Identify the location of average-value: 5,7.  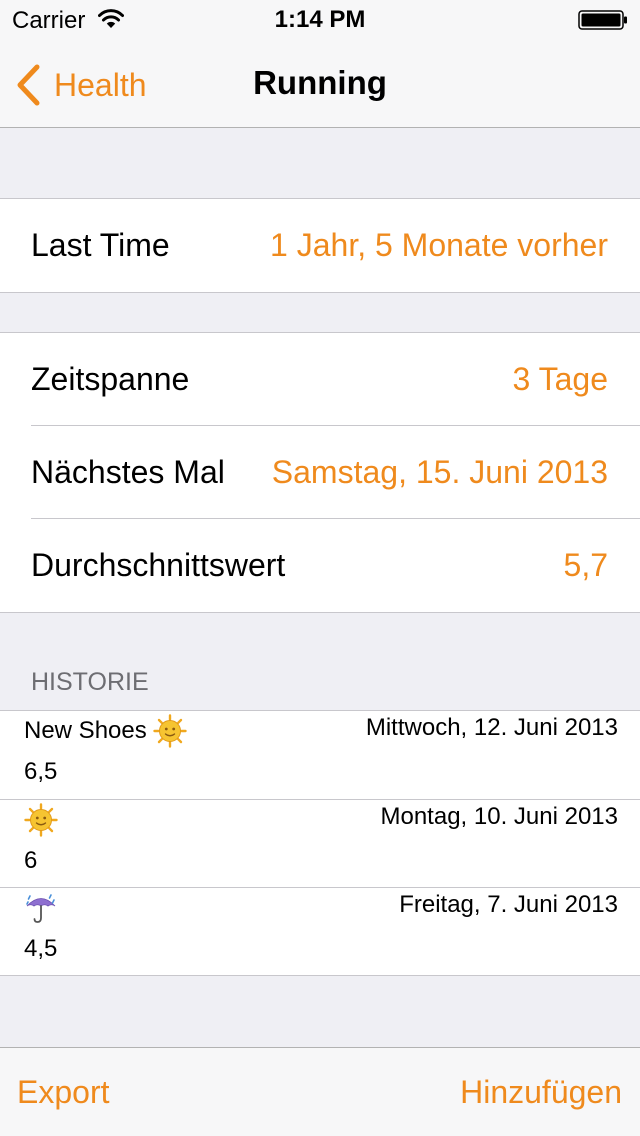
(585, 565).